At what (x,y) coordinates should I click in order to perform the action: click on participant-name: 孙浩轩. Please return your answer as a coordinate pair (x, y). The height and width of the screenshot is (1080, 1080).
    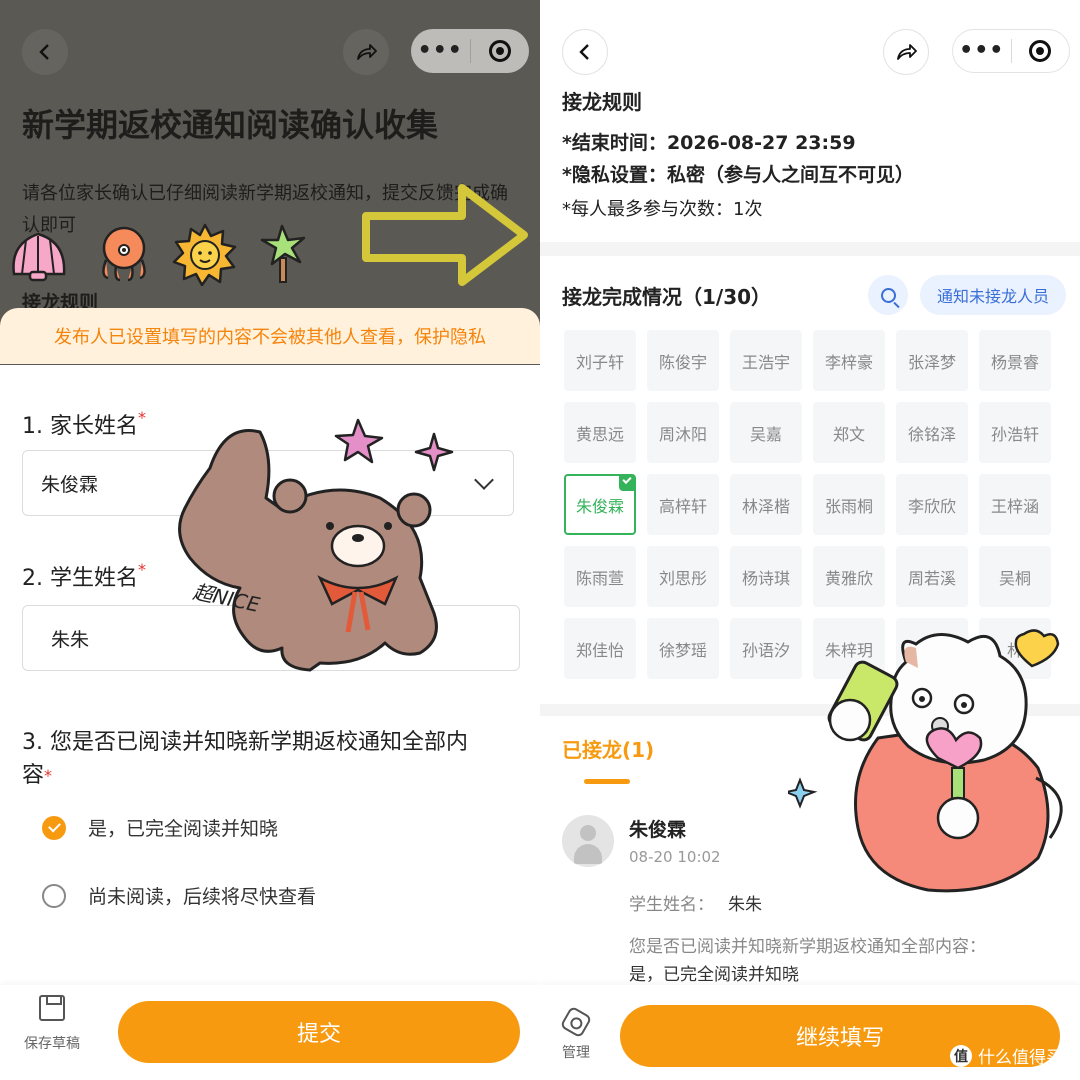
    Looking at the image, I should click on (1014, 434).